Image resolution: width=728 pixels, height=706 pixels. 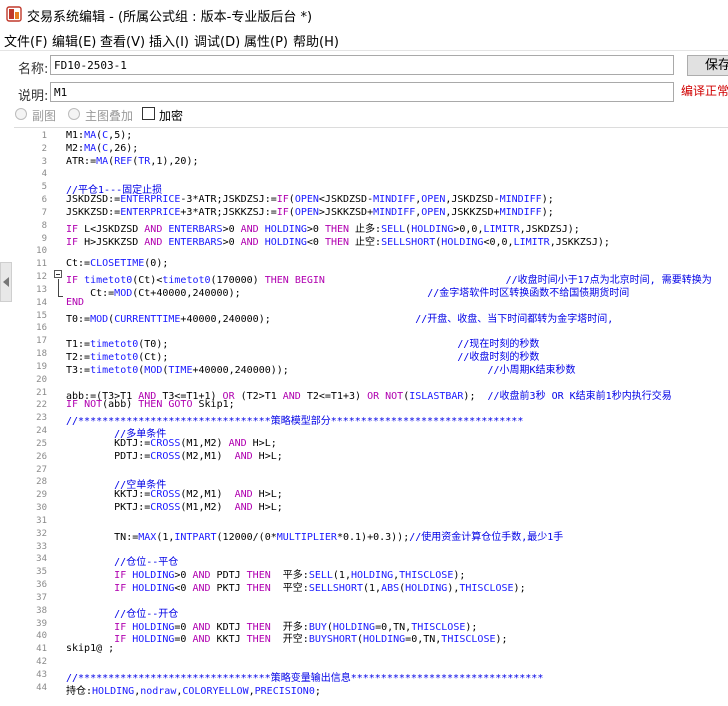 I want to click on menu-insert: 插入(I), so click(x=169, y=40).